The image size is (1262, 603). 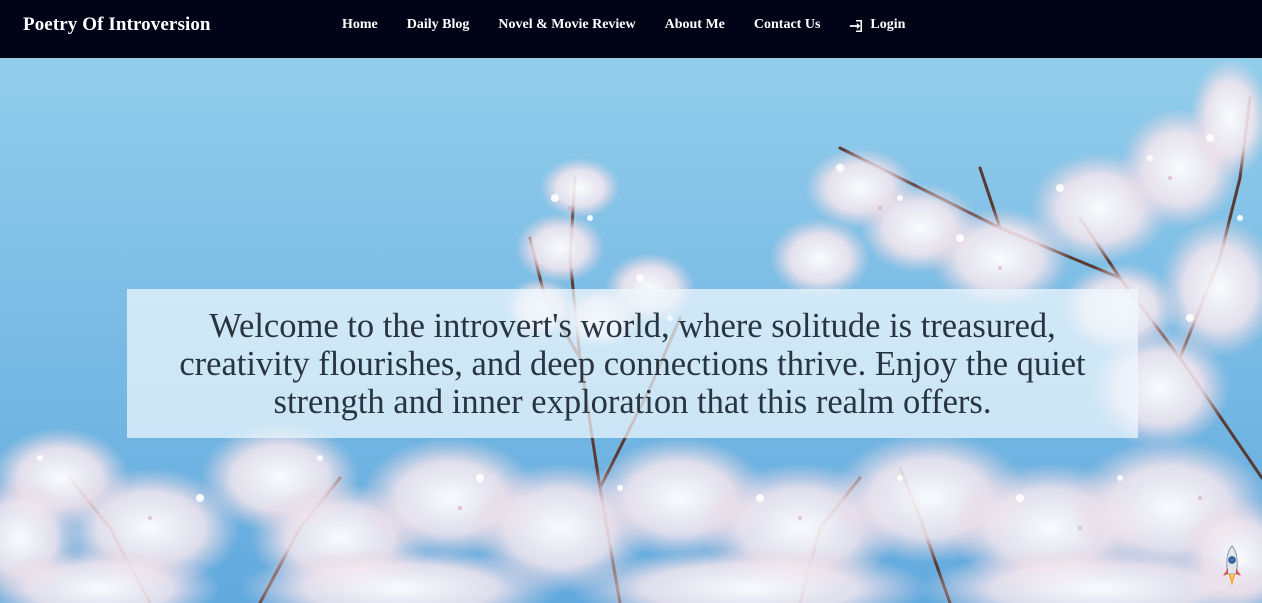 I want to click on login-link: Login, so click(x=877, y=25).